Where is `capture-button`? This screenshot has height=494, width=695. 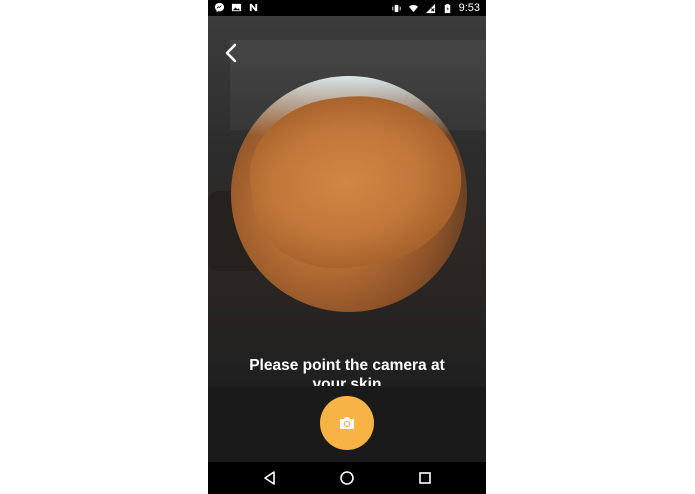
capture-button is located at coordinates (347, 423).